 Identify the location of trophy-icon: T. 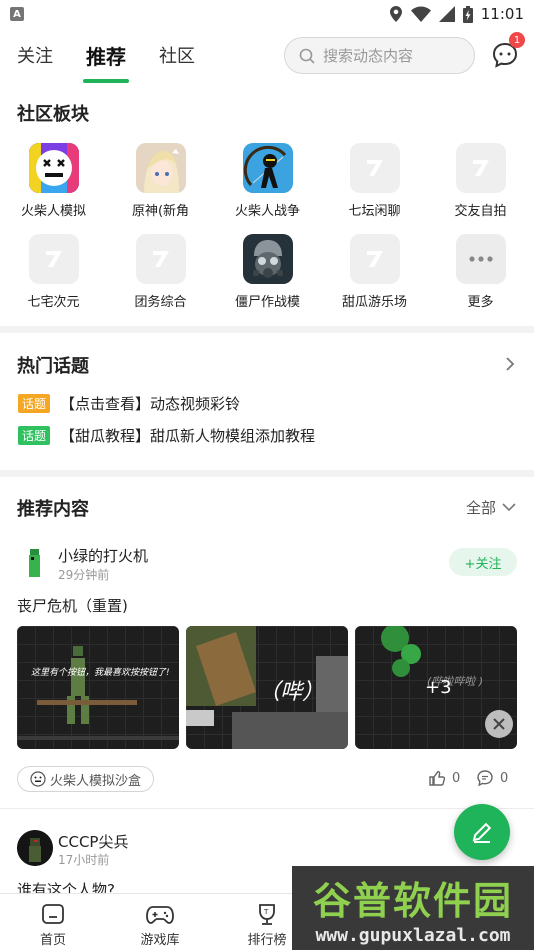
(267, 914).